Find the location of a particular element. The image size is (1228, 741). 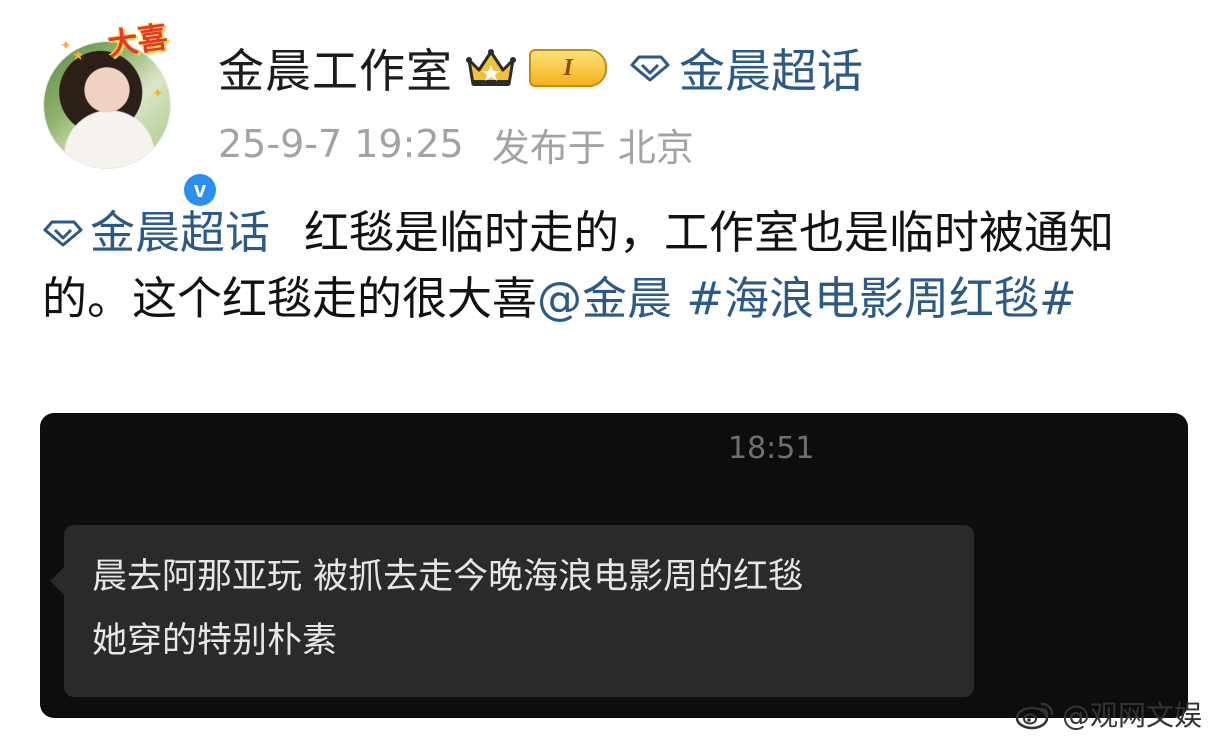

post-timestamp: 25-9-7 19:25 is located at coordinates (341, 144).